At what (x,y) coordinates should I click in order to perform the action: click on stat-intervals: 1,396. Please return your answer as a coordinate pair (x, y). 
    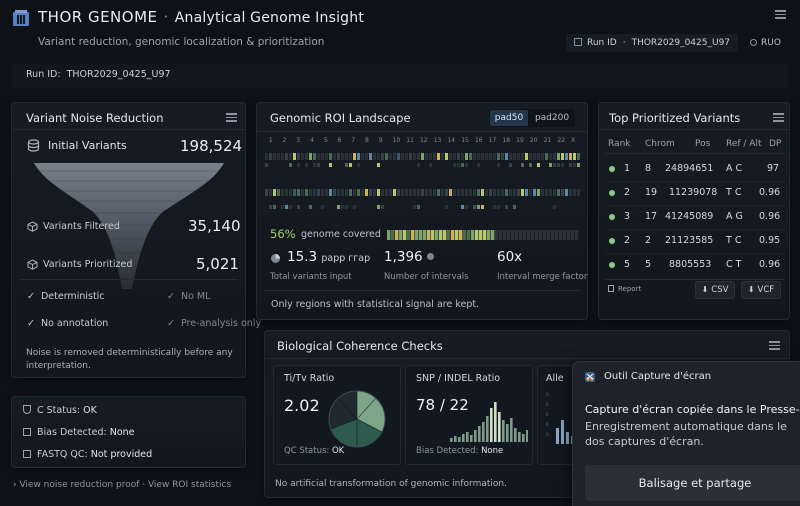
    Looking at the image, I should click on (409, 257).